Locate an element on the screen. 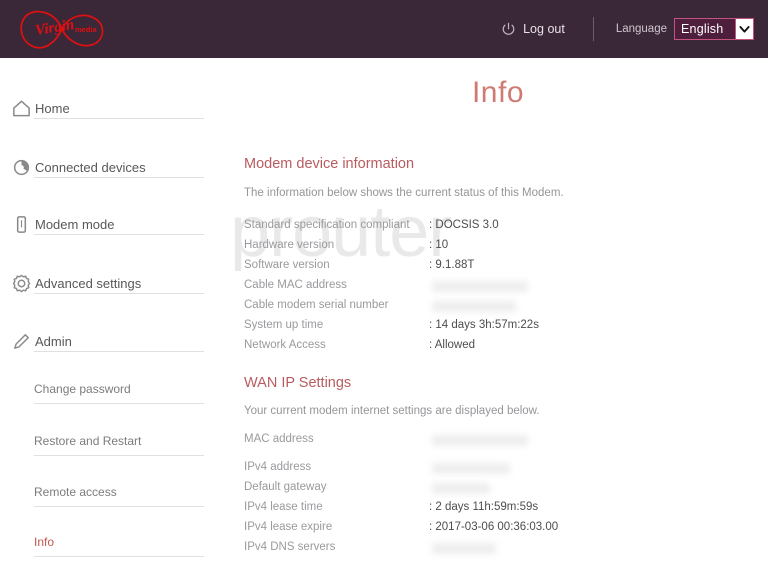 The image size is (768, 568). row-key: IPv4 DNS servers is located at coordinates (290, 547).